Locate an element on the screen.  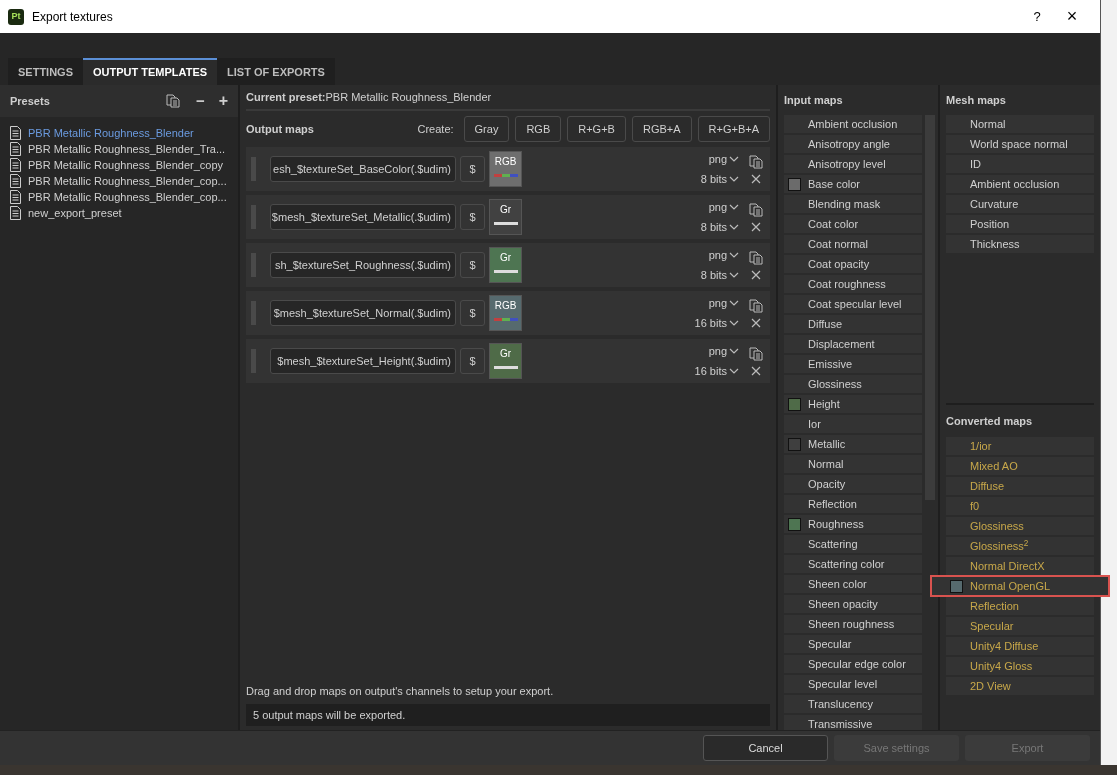
map-item: Glossiness is located at coordinates (1020, 526).